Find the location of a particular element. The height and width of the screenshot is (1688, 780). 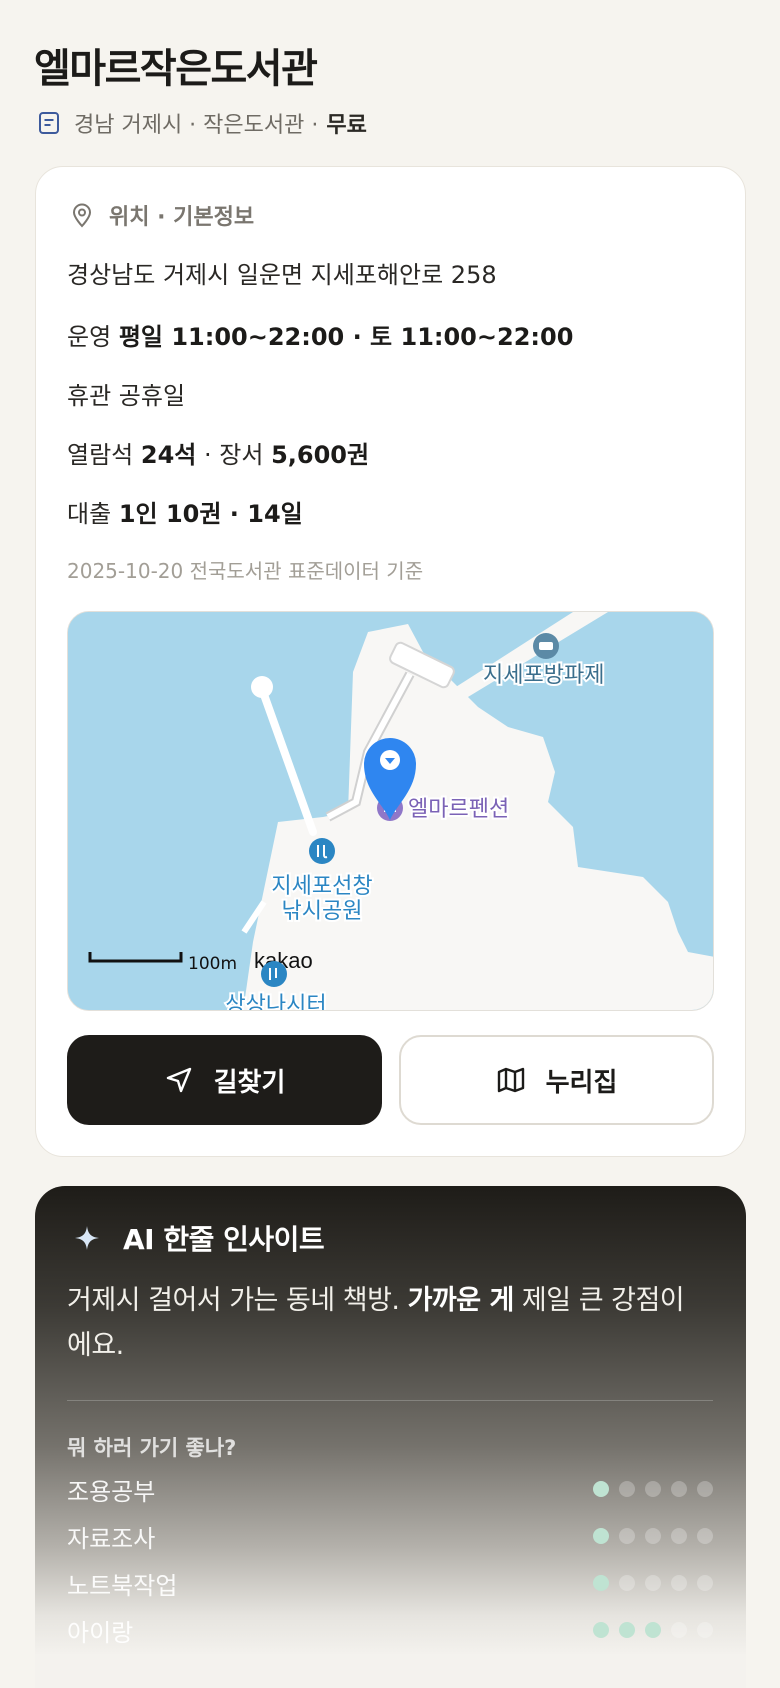

opening-hours: 운영 평일 11:00~22:00 · 토 11:00~22:00 is located at coordinates (320, 334).